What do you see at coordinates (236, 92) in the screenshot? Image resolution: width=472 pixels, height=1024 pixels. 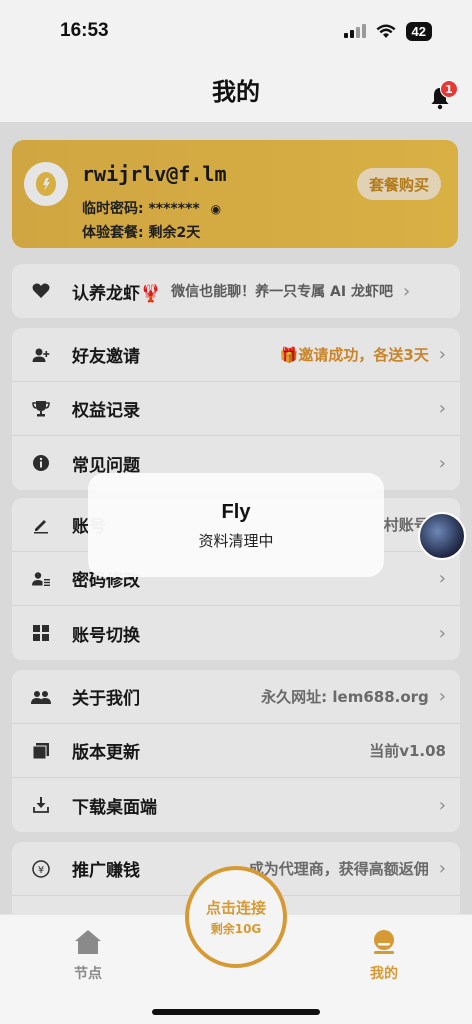 I see `page-title: 我的` at bounding box center [236, 92].